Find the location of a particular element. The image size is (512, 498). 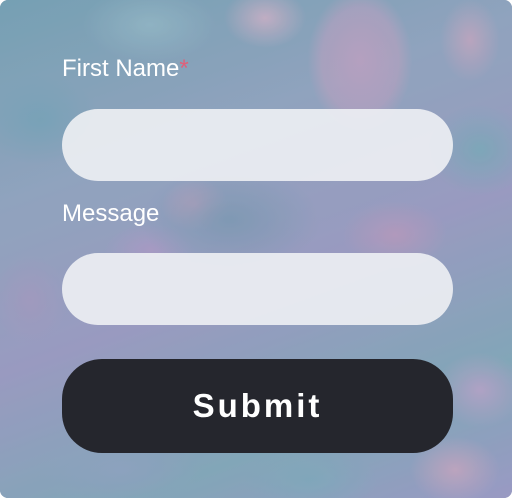

required-asterisk: * is located at coordinates (184, 68).